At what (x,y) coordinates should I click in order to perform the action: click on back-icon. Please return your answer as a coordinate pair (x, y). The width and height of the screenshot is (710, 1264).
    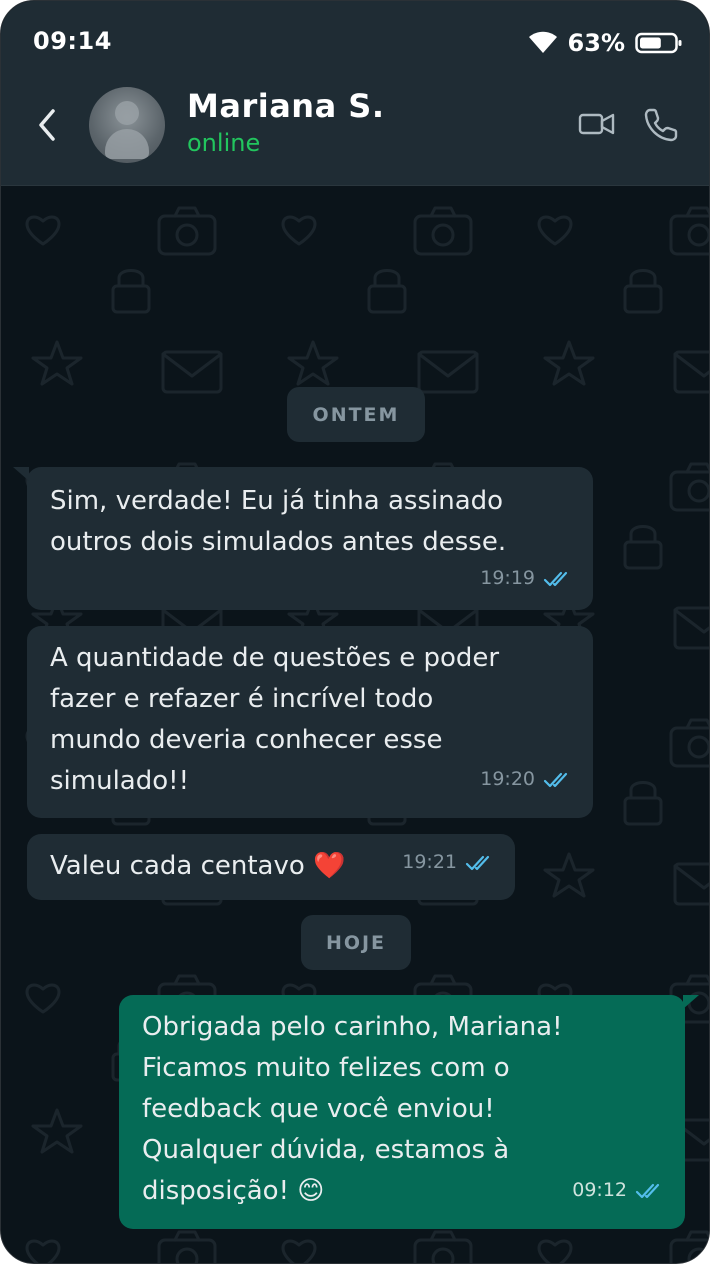
    Looking at the image, I should click on (49, 125).